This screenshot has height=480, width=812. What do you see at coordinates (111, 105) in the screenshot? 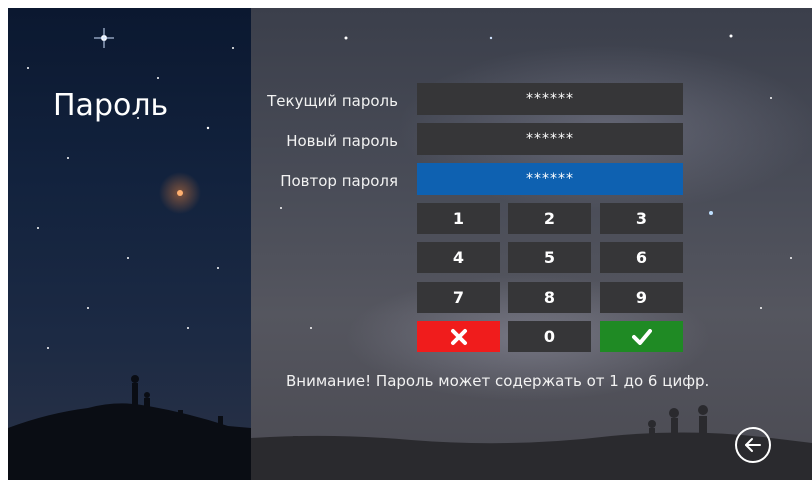
I see `page-title: Пароль` at bounding box center [111, 105].